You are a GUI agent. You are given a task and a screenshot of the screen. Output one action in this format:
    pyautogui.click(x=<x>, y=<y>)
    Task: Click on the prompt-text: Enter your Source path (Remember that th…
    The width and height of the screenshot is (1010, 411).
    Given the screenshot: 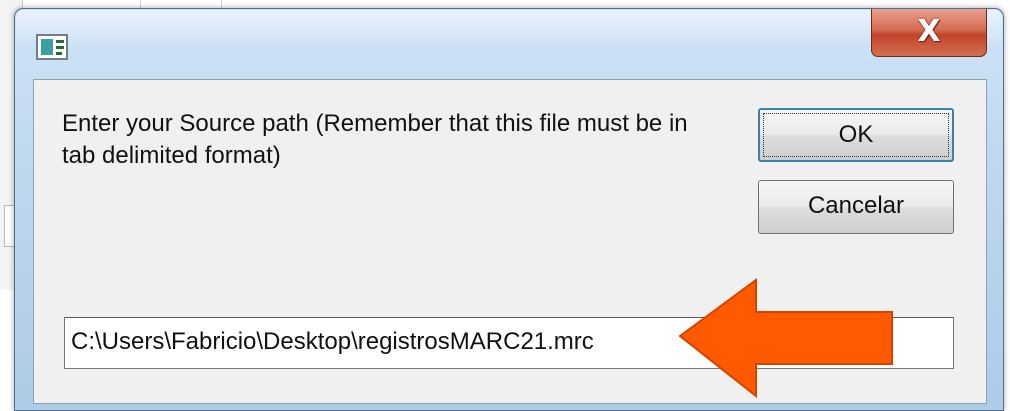 What is the action you would take?
    pyautogui.click(x=375, y=139)
    